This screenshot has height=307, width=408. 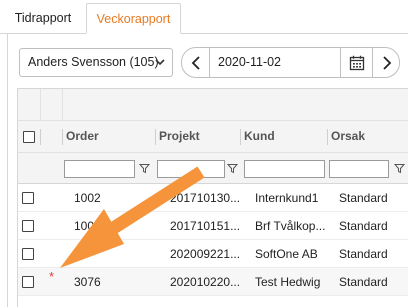 I want to click on chevron-left-icon, so click(x=195, y=62).